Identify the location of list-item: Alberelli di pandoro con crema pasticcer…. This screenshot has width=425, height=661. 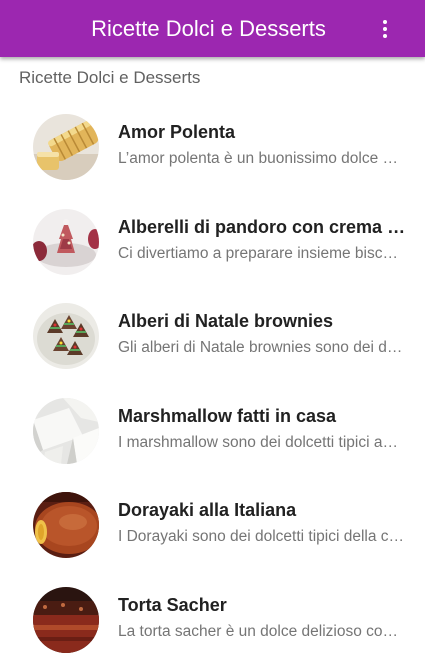
(212, 235).